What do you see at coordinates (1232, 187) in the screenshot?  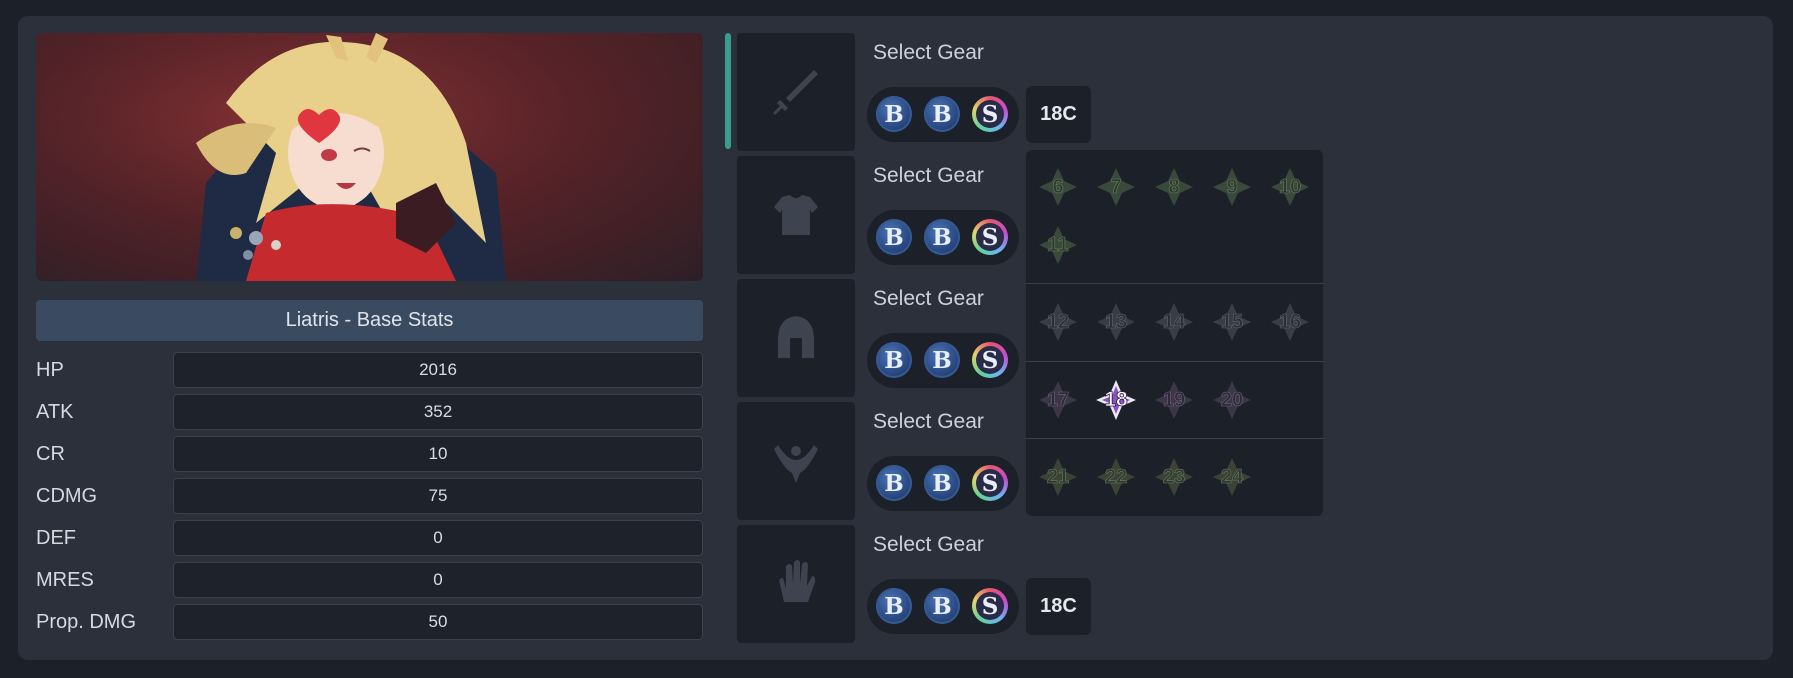 I see `level-option: 9` at bounding box center [1232, 187].